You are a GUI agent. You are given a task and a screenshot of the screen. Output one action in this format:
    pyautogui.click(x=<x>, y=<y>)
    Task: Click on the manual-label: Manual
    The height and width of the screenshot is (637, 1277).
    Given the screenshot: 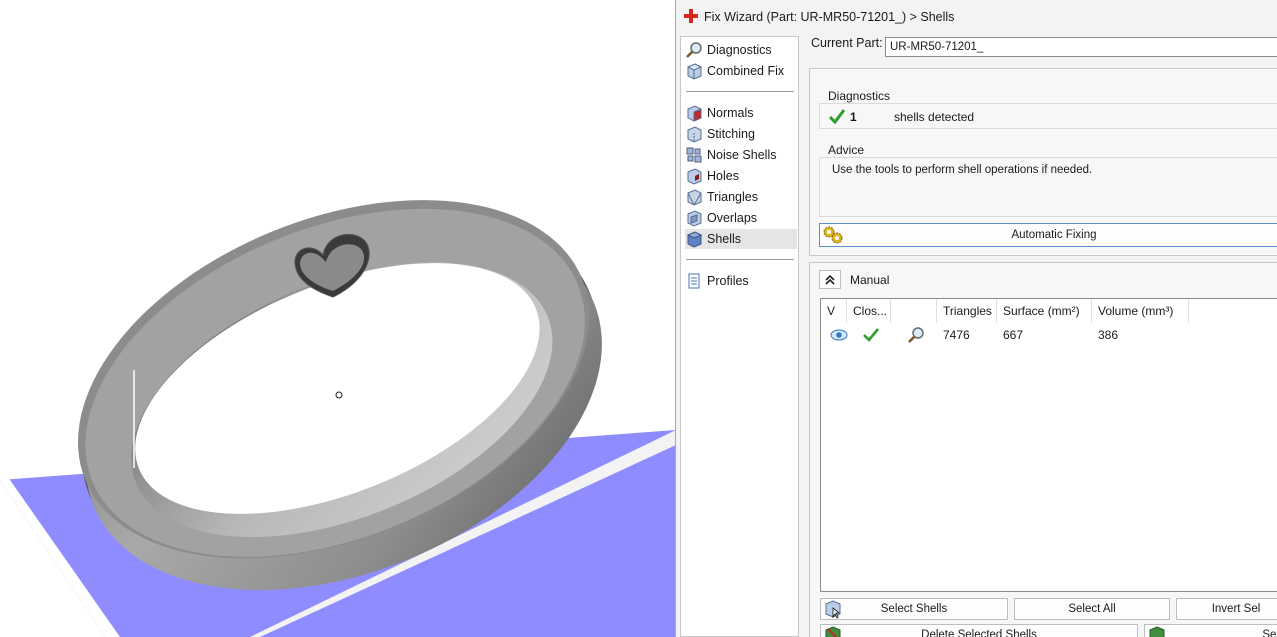 What is the action you would take?
    pyautogui.click(x=870, y=280)
    